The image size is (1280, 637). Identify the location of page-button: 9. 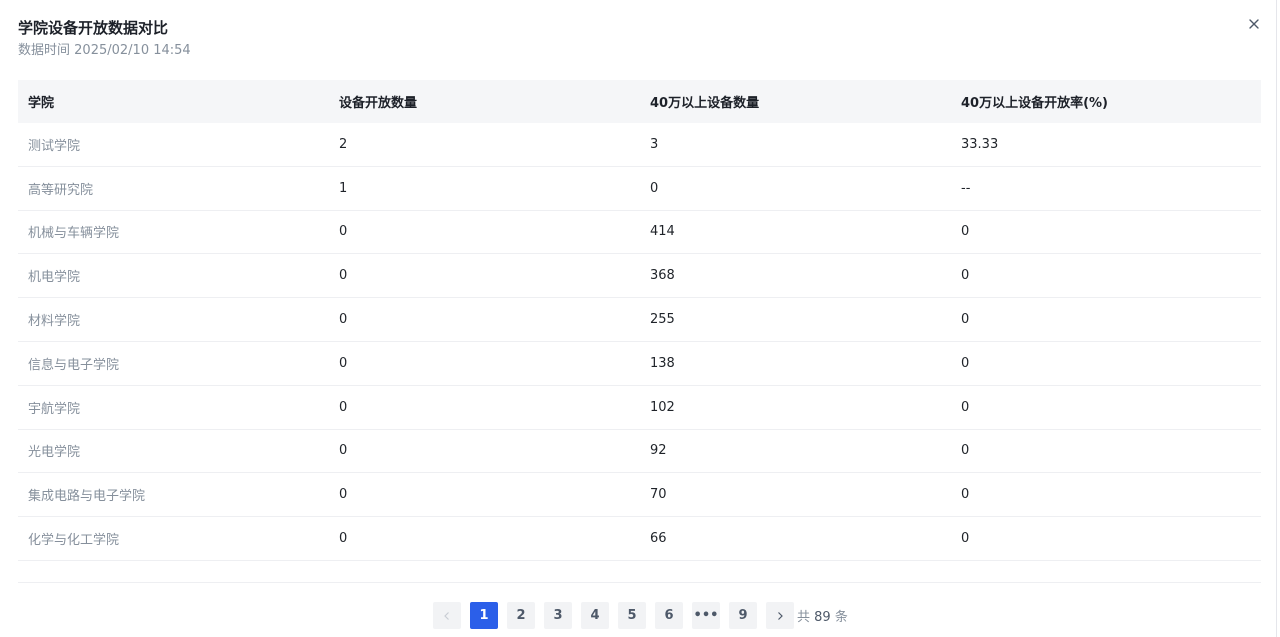
(743, 615).